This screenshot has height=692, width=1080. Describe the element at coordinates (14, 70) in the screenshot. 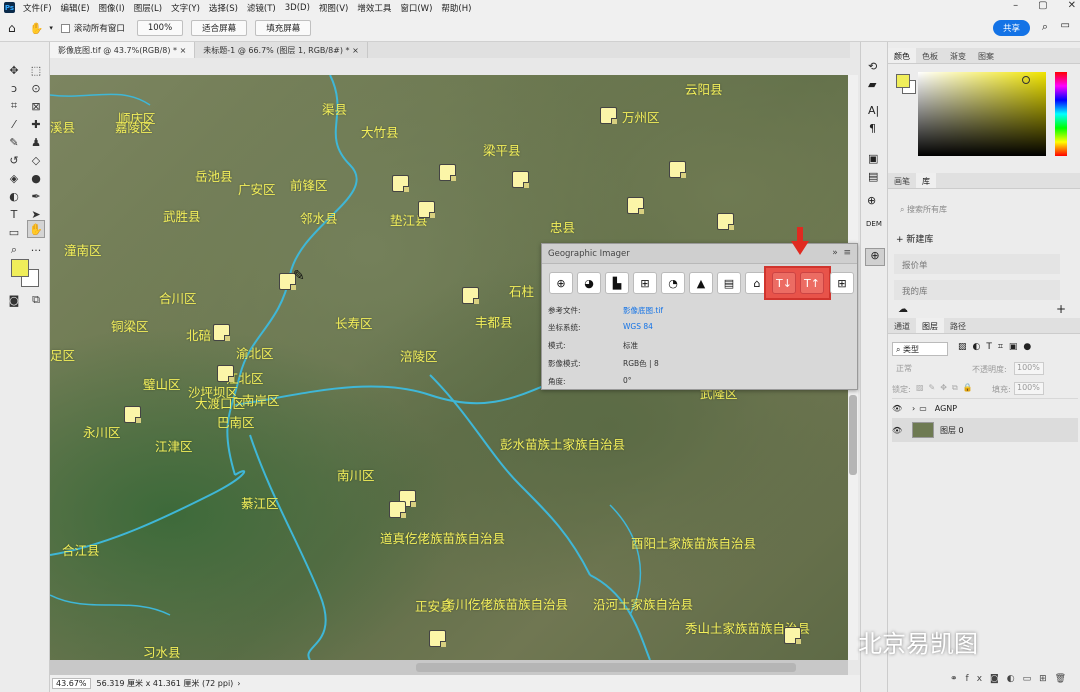

I see `move-tool-icon: ✥` at that location.